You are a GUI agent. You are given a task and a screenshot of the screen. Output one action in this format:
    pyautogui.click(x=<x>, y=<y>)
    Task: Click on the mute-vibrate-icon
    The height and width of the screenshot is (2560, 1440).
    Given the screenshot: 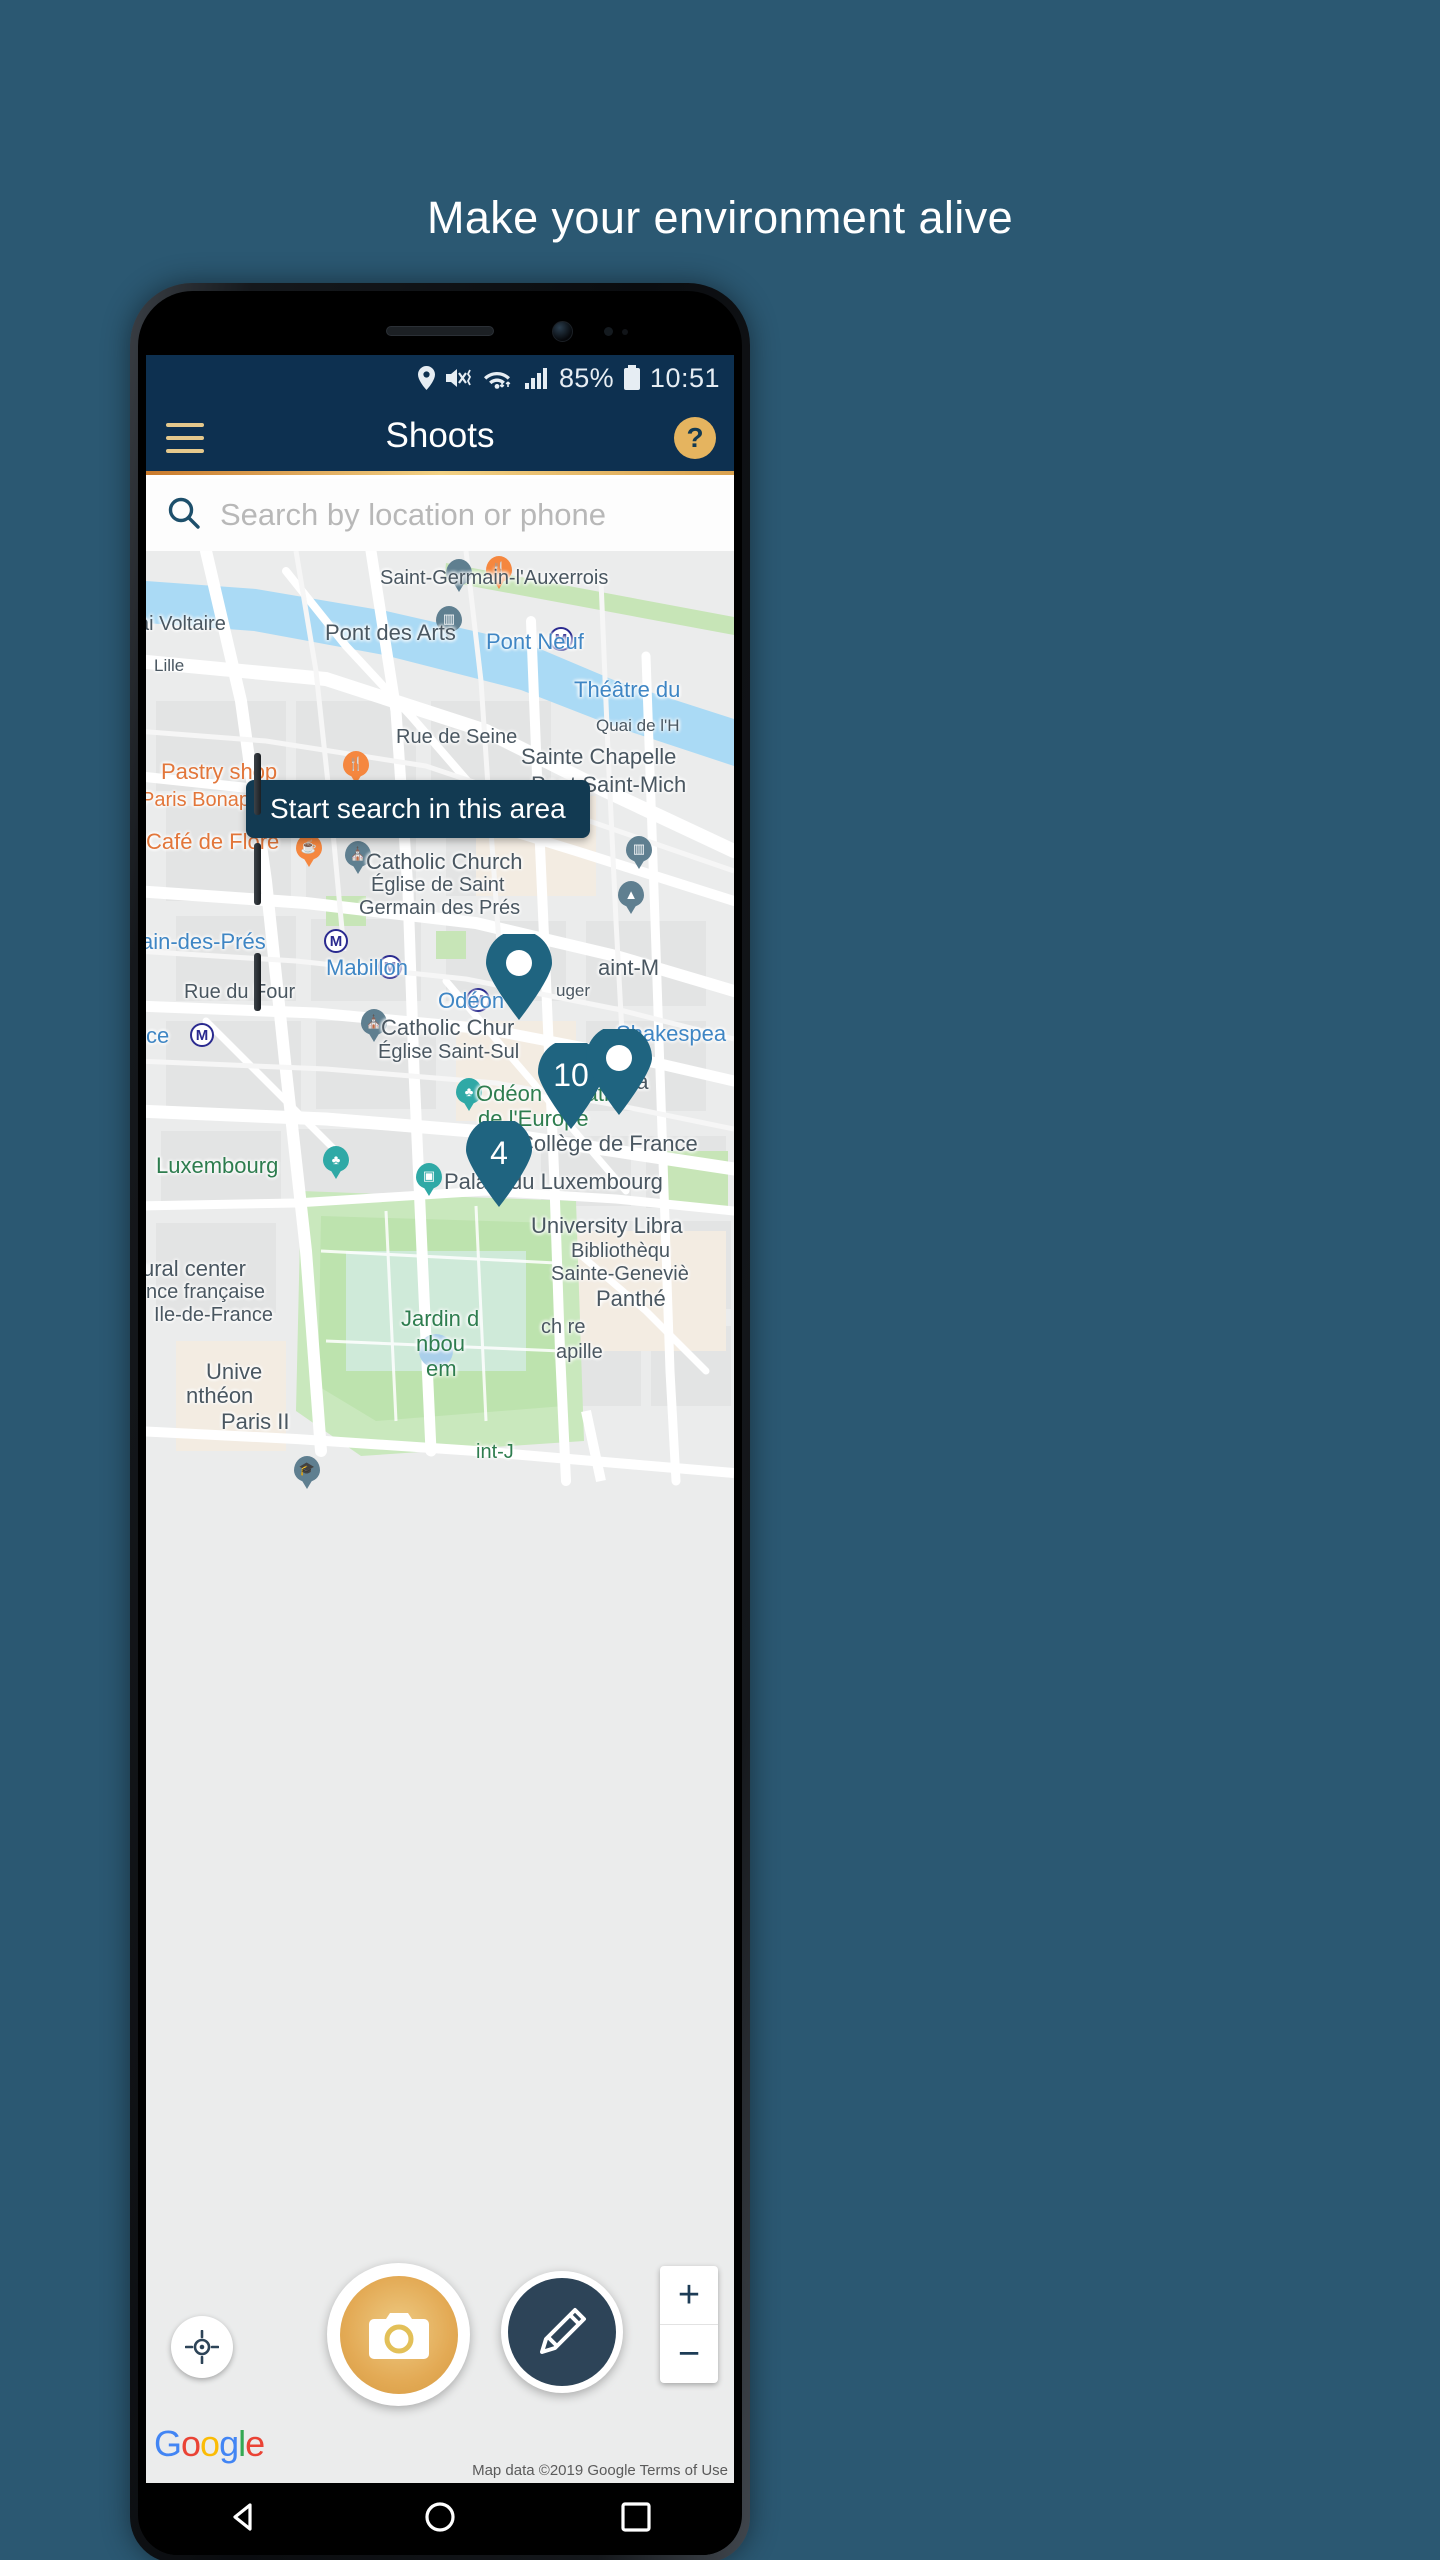 What is the action you would take?
    pyautogui.click(x=459, y=378)
    